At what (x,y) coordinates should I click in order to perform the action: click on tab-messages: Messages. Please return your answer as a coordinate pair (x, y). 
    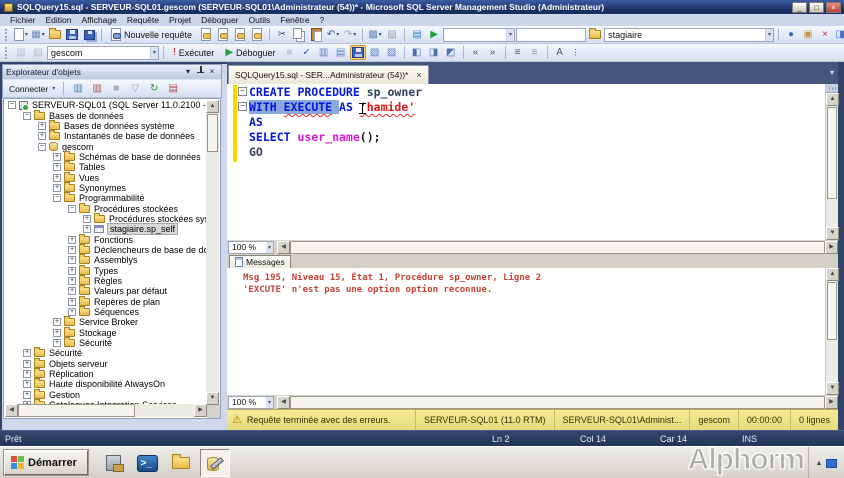
    Looking at the image, I should click on (260, 261).